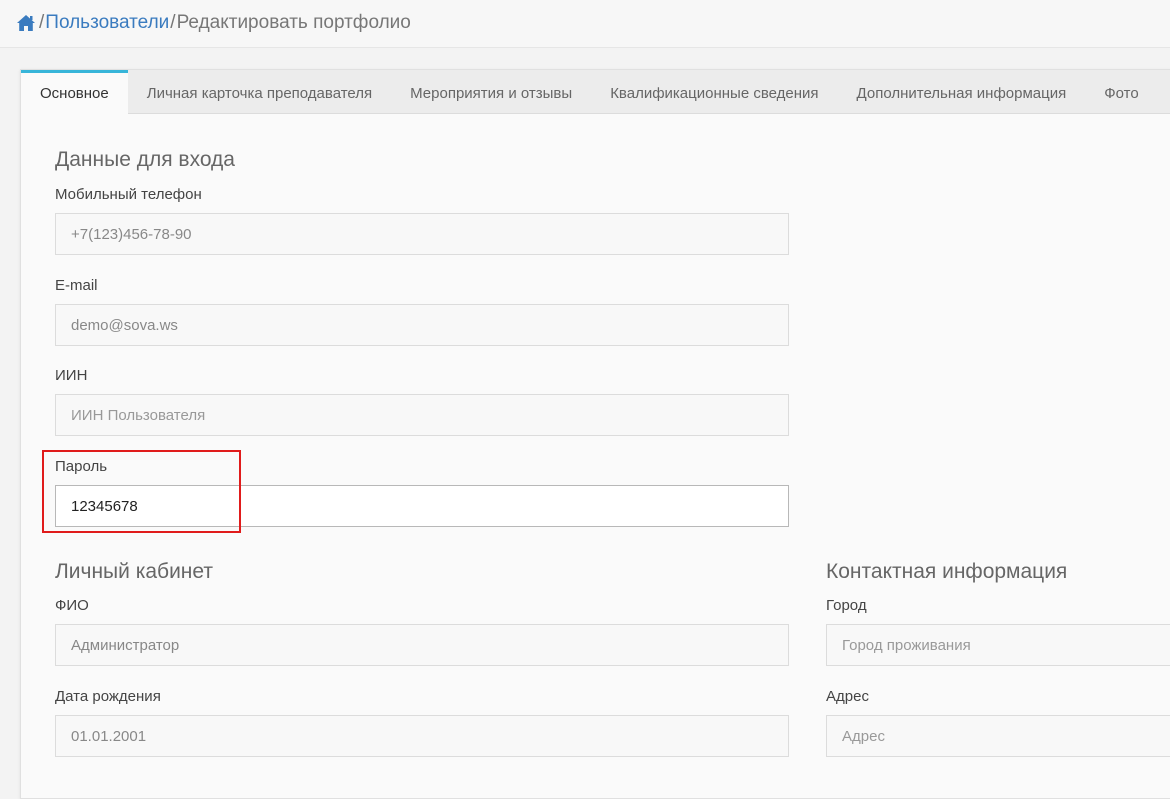  Describe the element at coordinates (422, 506) in the screenshot. I see `password-input` at that location.